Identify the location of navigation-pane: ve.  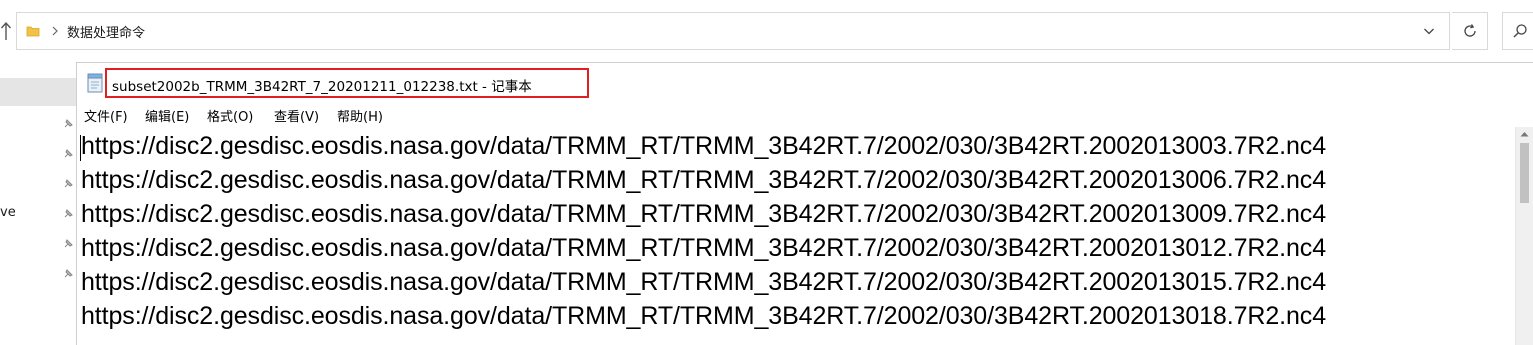
(38, 203).